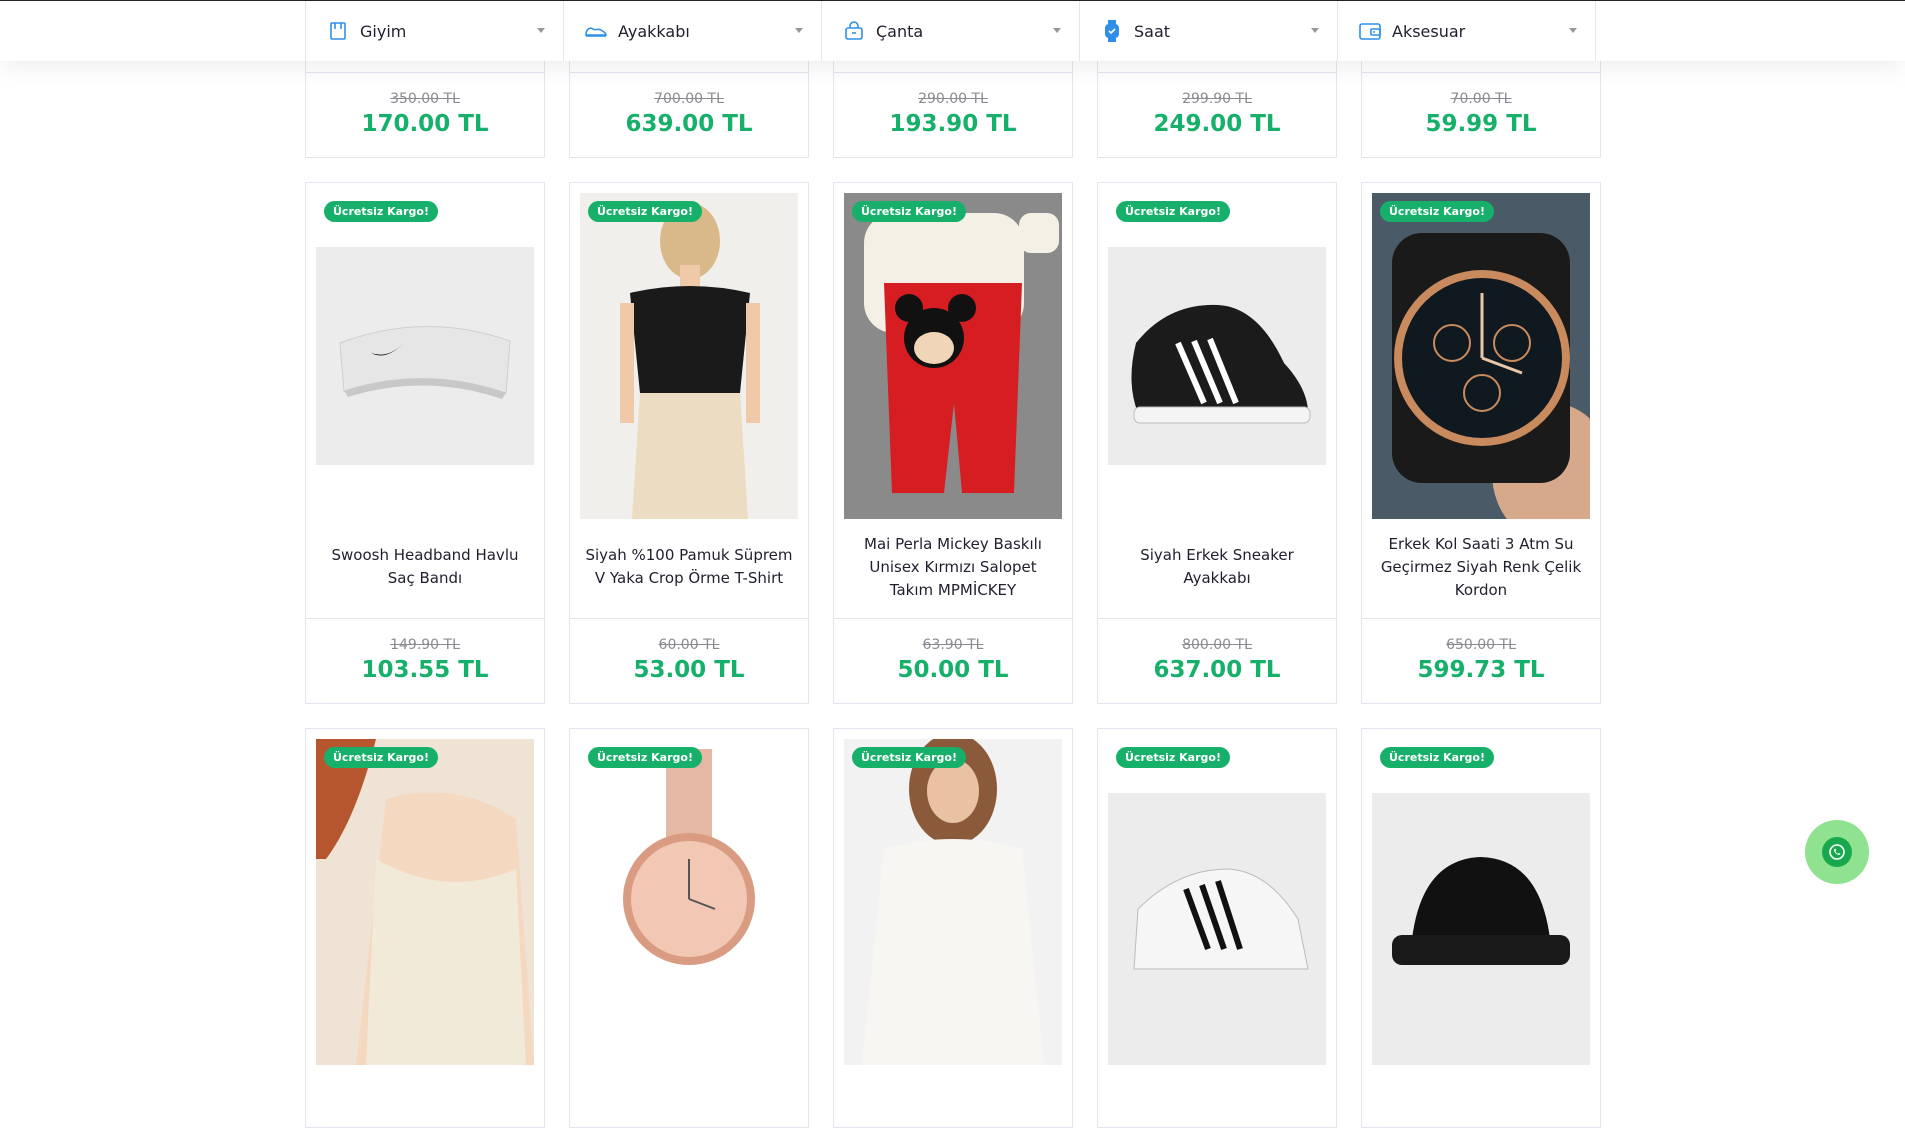 This screenshot has height=1128, width=1905. What do you see at coordinates (1481, 645) in the screenshot?
I see `old-price: 650.00 TL` at bounding box center [1481, 645].